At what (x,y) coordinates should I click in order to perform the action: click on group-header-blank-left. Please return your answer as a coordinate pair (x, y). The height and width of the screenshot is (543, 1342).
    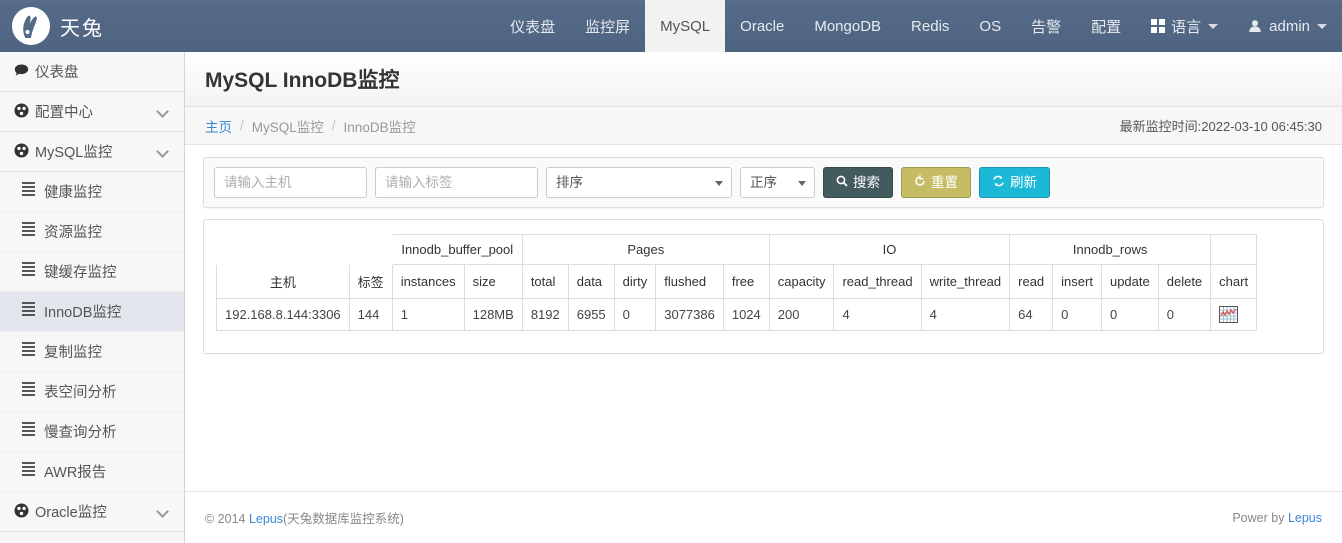
    Looking at the image, I should click on (305, 250).